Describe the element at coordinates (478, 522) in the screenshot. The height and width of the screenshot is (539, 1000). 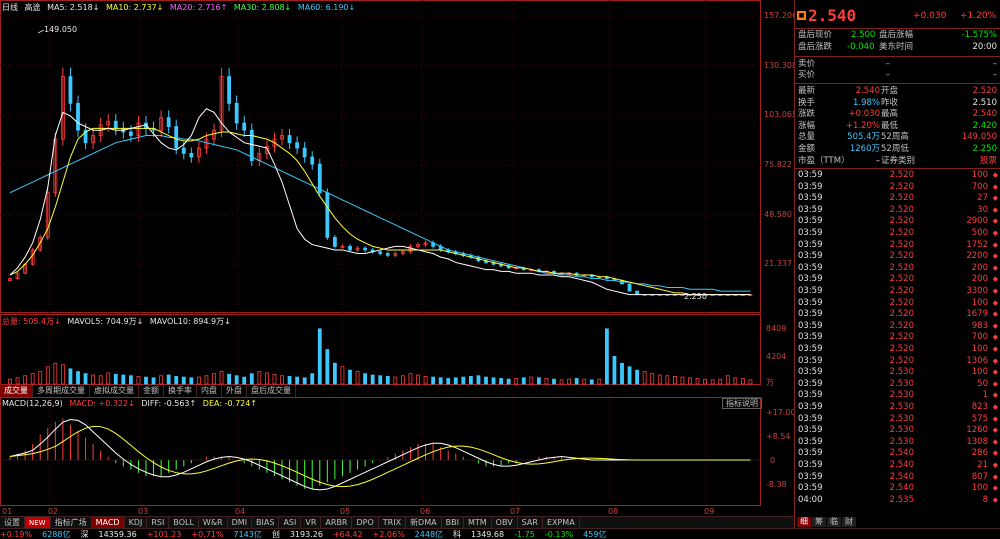
I see `tab-mtm: MTM` at that location.